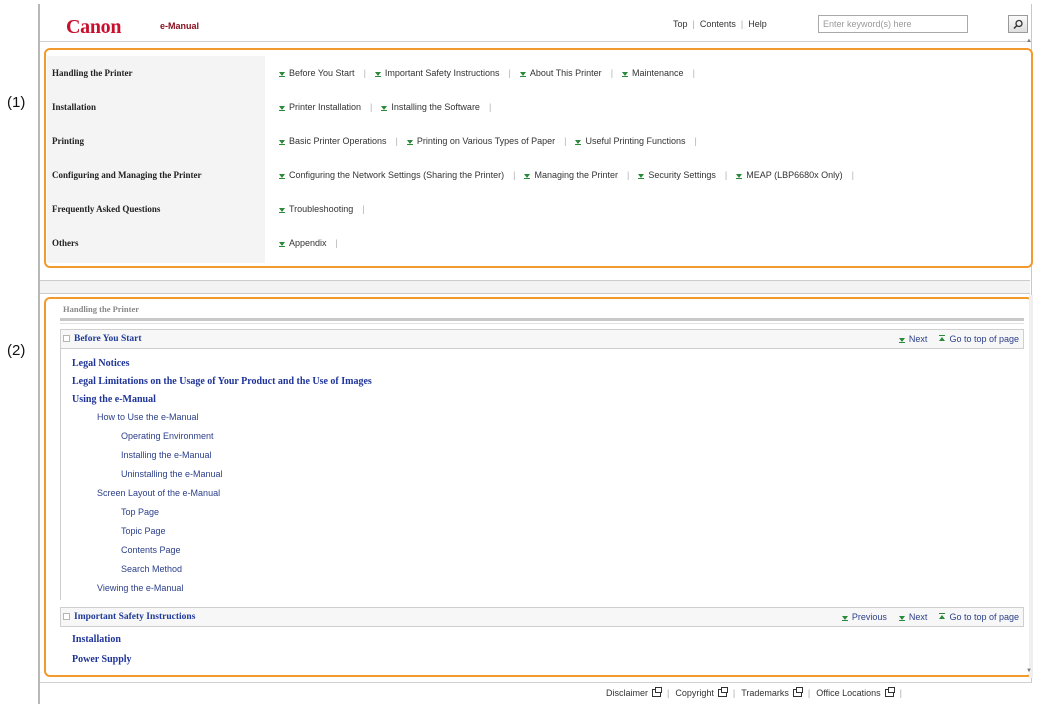 This screenshot has height=706, width=1040. I want to click on disclaimer-link: Disclaimer, so click(633, 692).